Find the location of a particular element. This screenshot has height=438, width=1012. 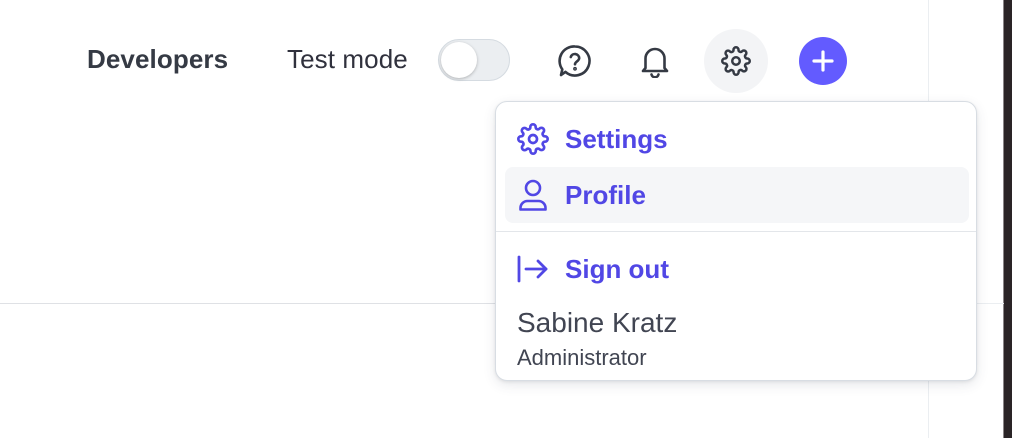

window-edge is located at coordinates (1008, 219).